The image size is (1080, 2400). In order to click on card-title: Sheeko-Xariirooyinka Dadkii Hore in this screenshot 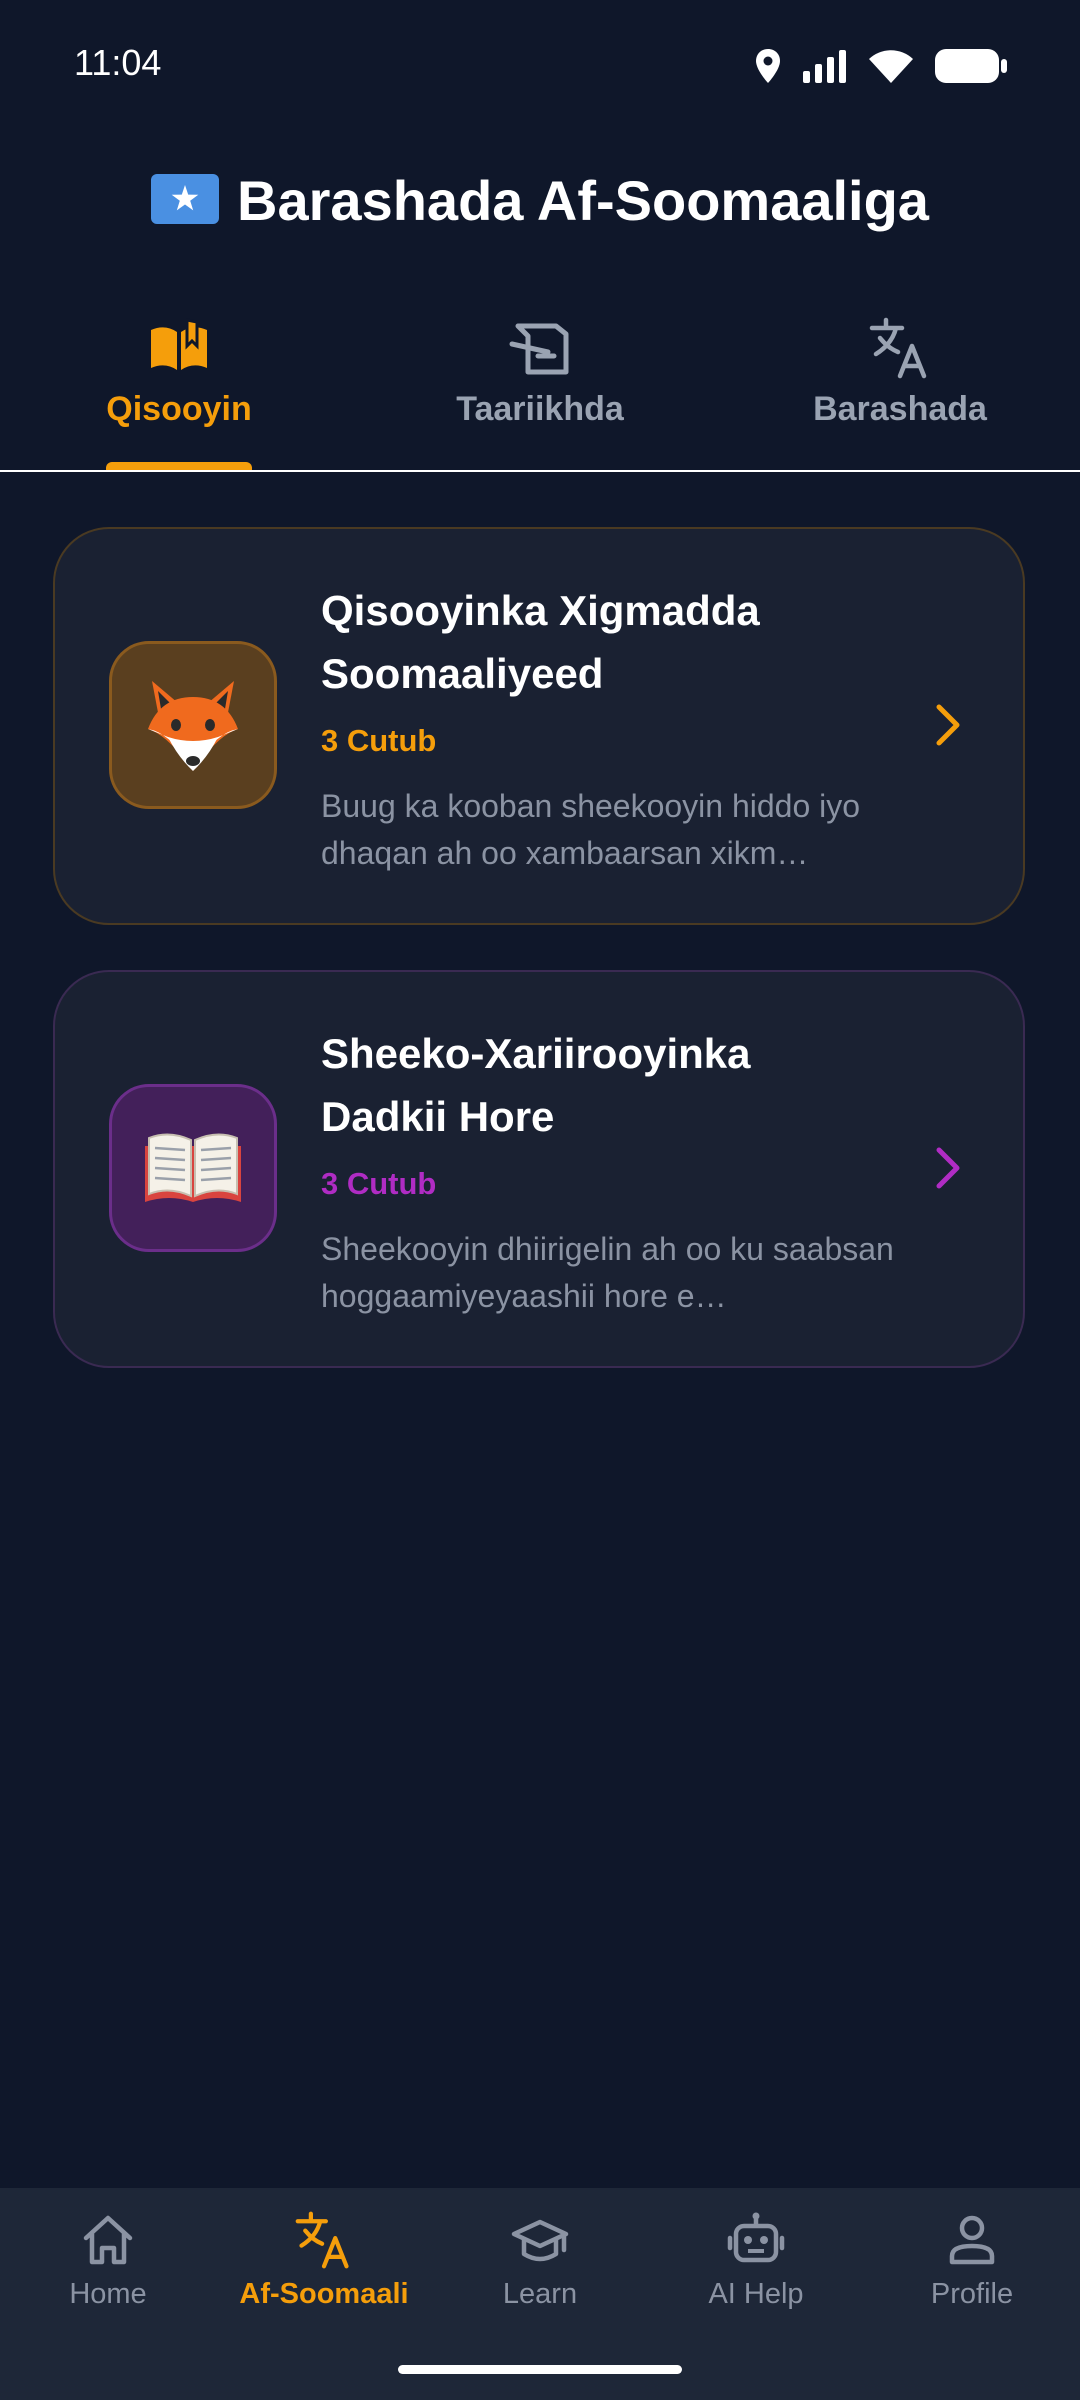, I will do `click(536, 1085)`.